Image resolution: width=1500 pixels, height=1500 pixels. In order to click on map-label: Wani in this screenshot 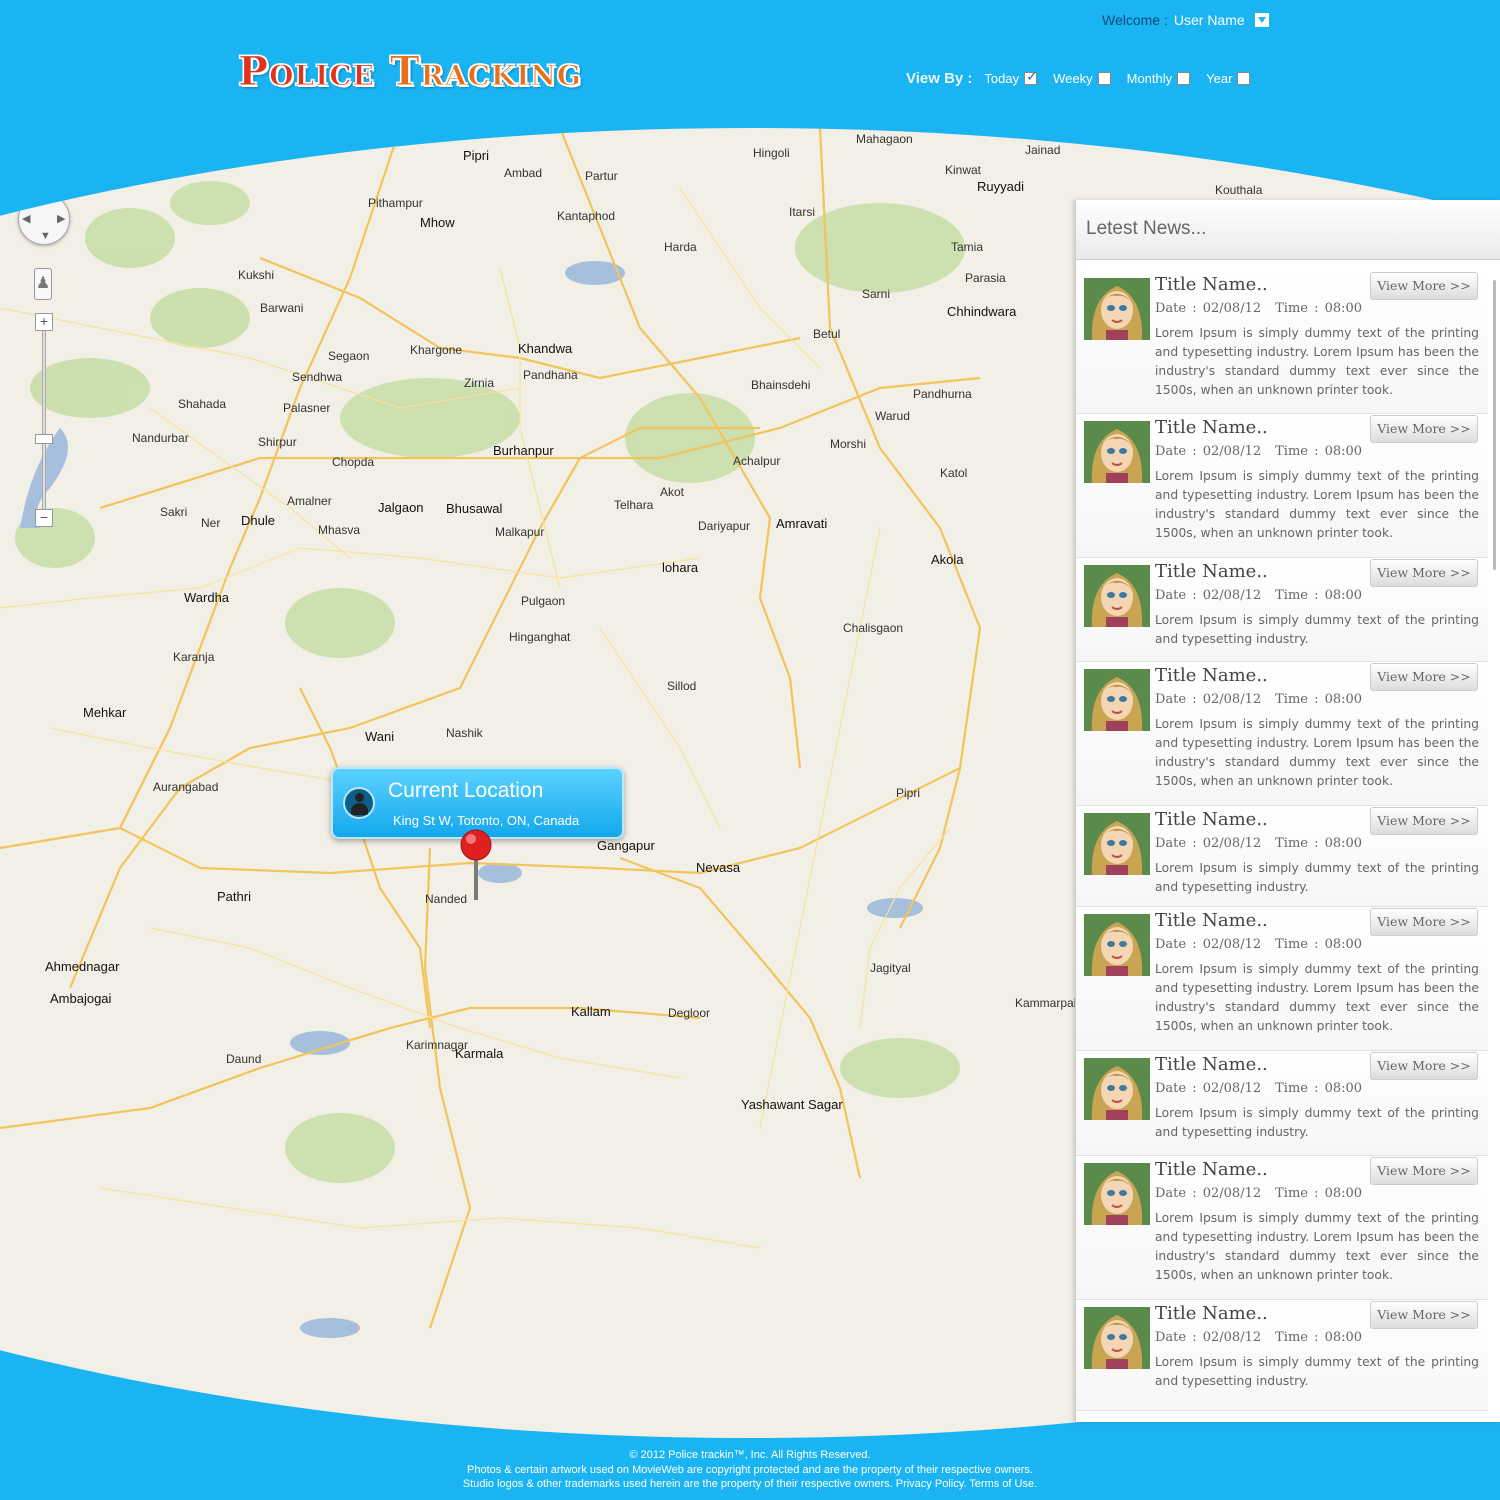, I will do `click(380, 736)`.